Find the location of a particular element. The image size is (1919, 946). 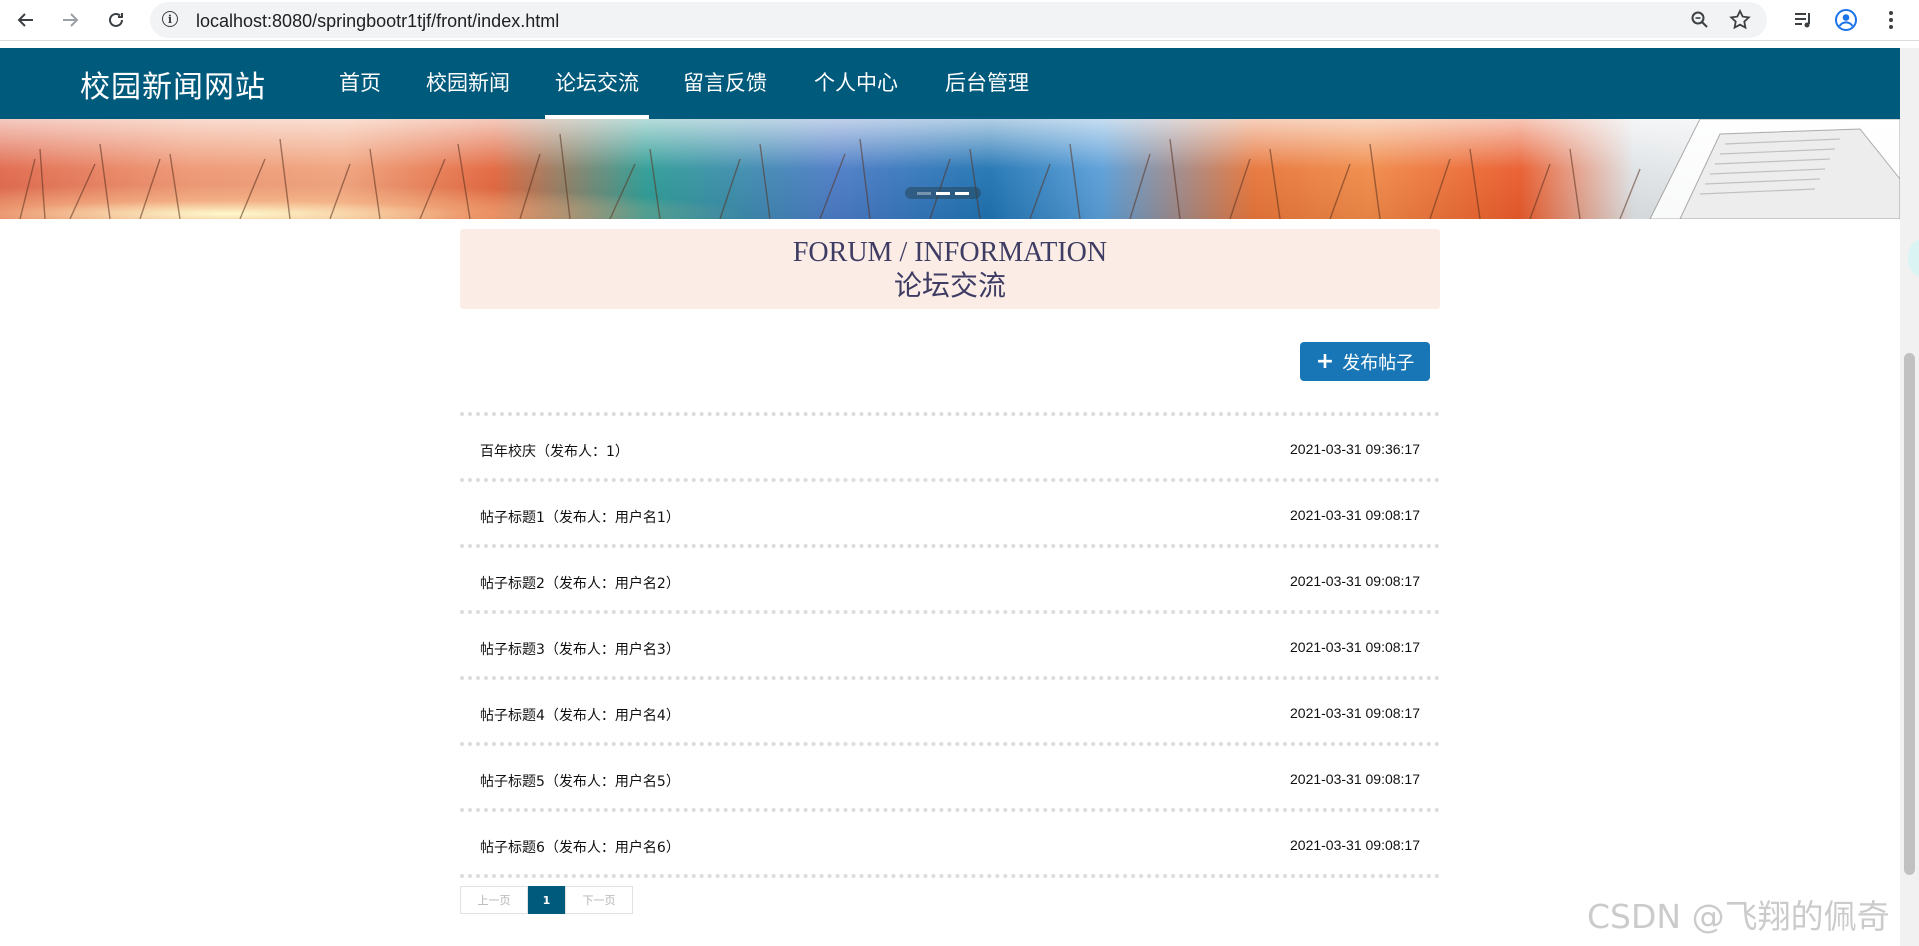

forward-icon is located at coordinates (70, 20).